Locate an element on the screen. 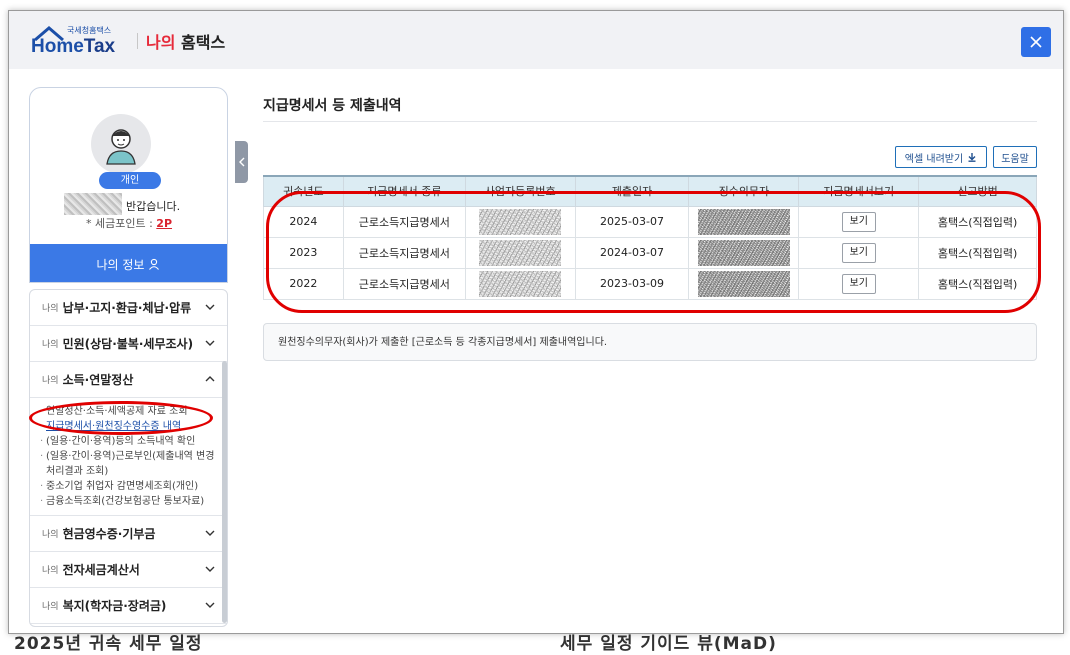  sidebar-item-civil: 나의 민원(상담·불복·세무조사) is located at coordinates (128, 344).